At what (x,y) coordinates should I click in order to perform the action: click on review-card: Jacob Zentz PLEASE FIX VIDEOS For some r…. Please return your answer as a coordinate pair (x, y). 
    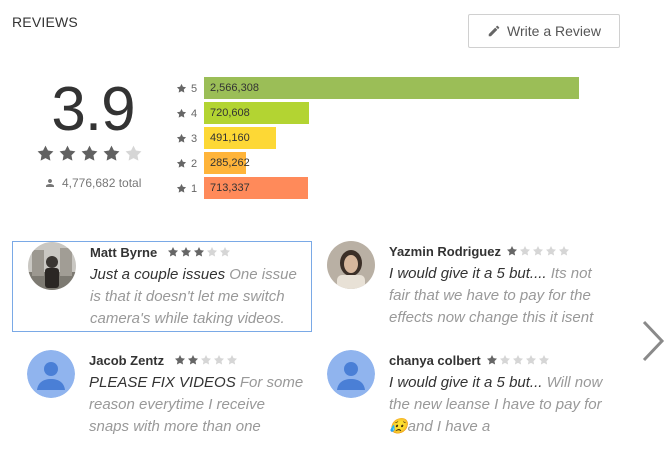
    Looking at the image, I should click on (162, 395).